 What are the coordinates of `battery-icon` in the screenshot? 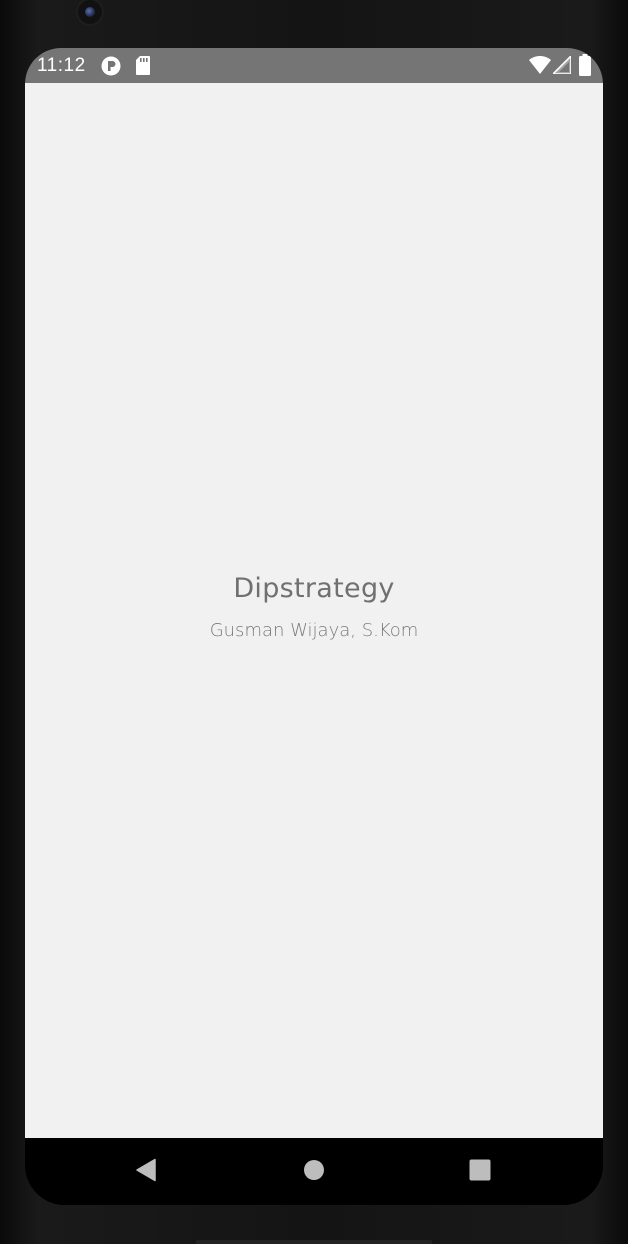 It's located at (585, 67).